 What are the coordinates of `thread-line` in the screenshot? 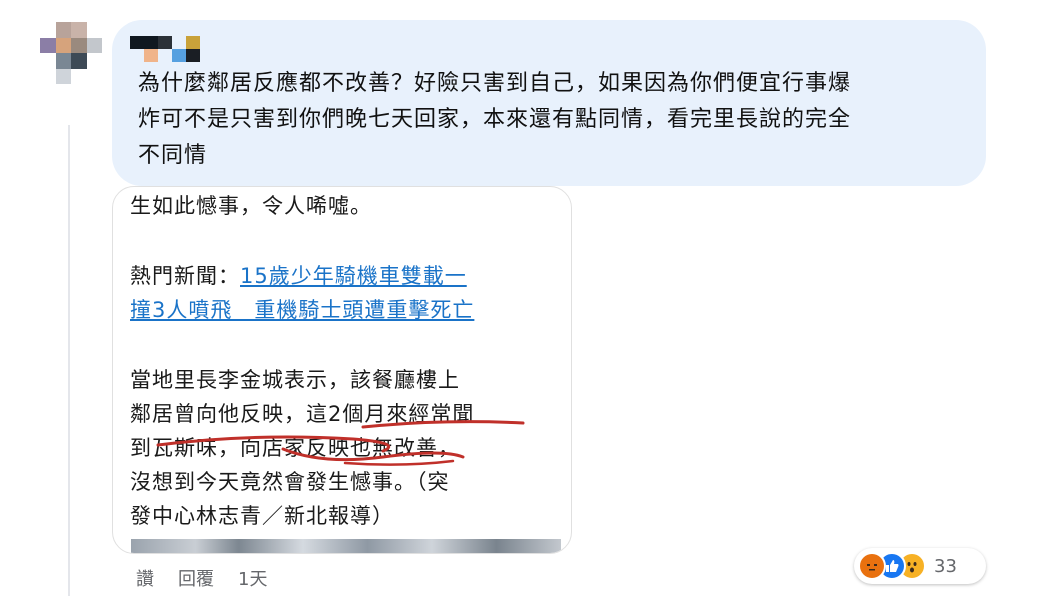 It's located at (69, 360).